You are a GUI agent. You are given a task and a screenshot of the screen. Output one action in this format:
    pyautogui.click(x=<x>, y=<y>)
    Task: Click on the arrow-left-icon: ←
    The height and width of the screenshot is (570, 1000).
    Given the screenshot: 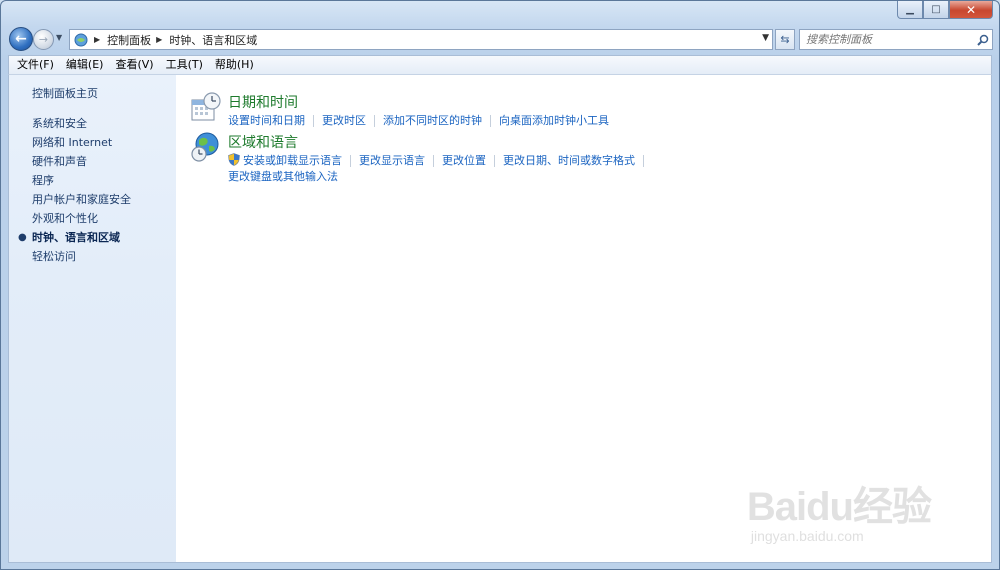 What is the action you would take?
    pyautogui.click(x=21, y=39)
    